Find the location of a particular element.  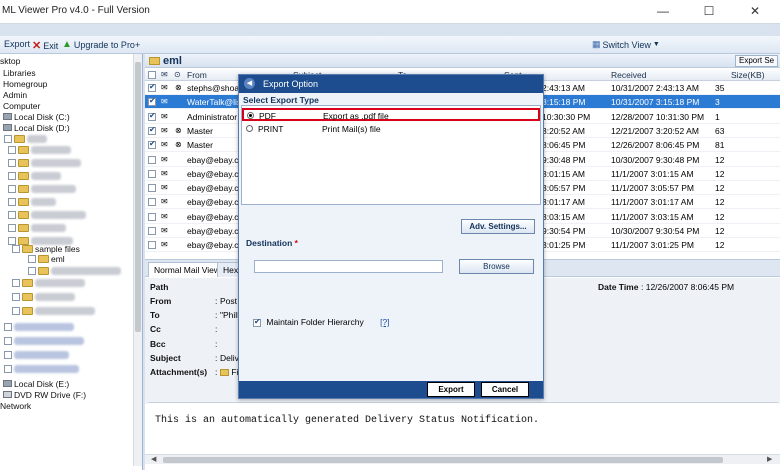

to-colon: : is located at coordinates (216, 315).